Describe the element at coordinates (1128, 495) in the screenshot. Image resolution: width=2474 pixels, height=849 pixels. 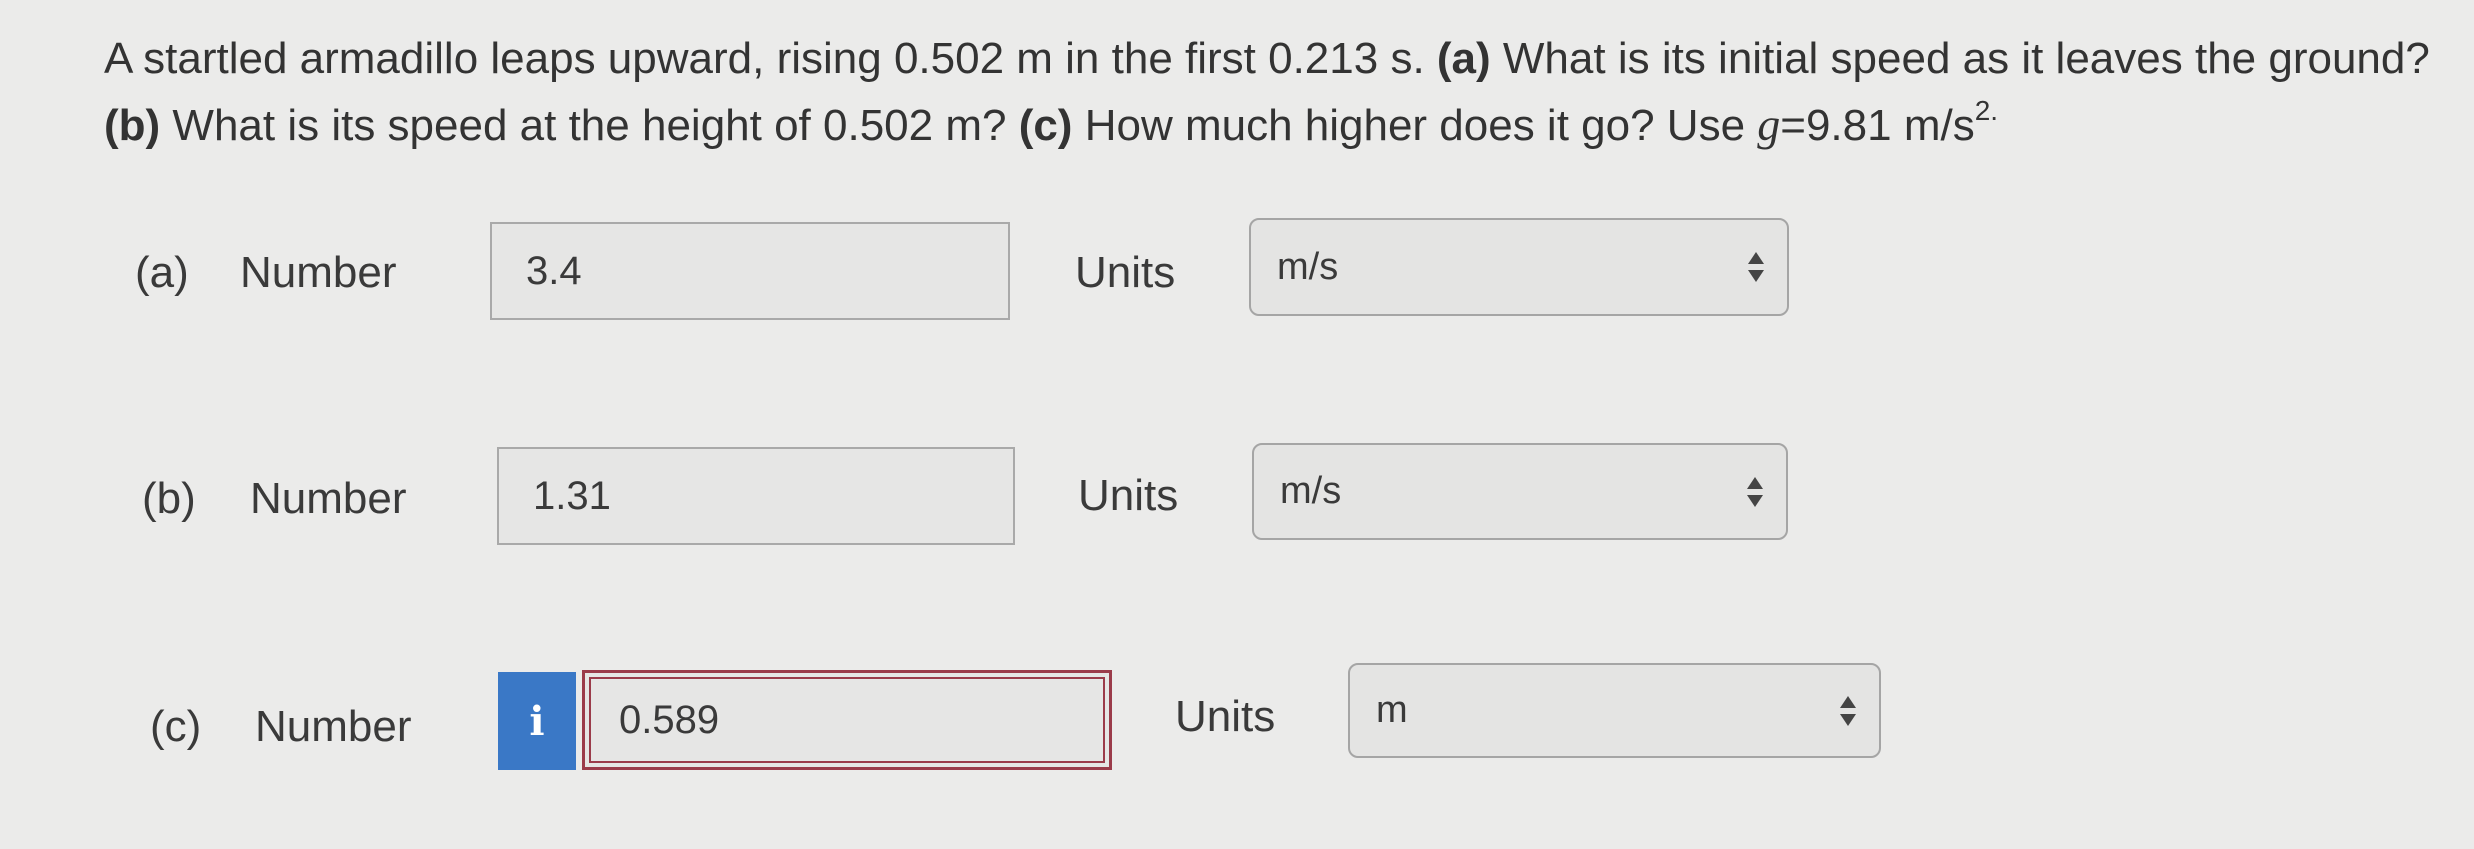
I see `part-b-units-label: Units` at that location.